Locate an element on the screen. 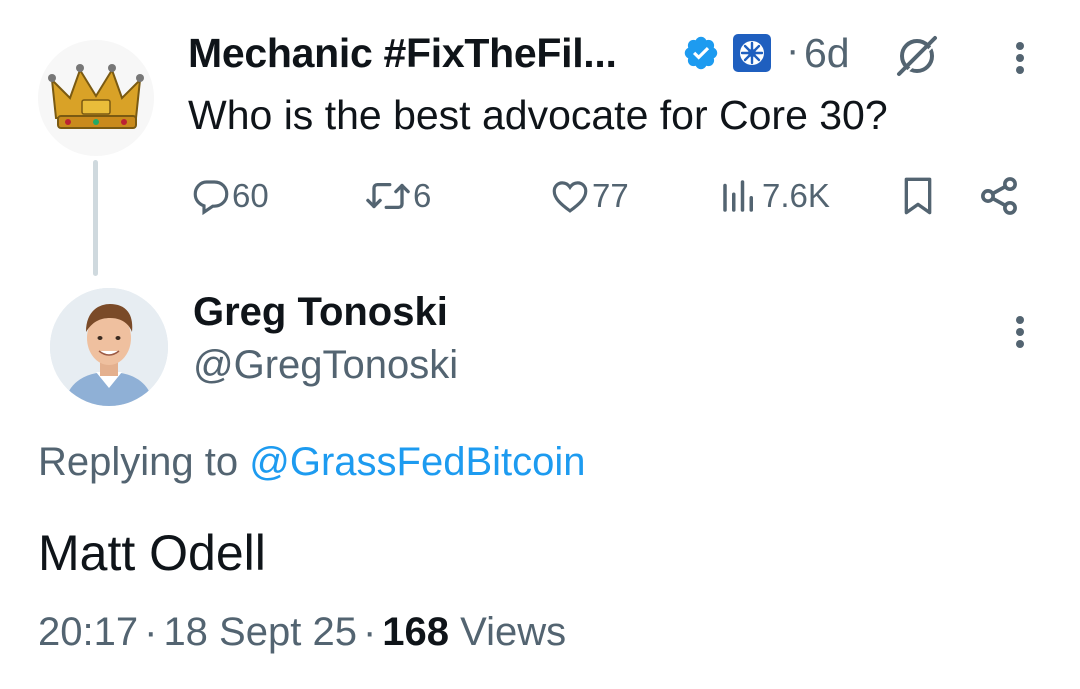  tweet-metadata: 20:17 · 18 Sept 25 · 168 Views is located at coordinates (302, 632).